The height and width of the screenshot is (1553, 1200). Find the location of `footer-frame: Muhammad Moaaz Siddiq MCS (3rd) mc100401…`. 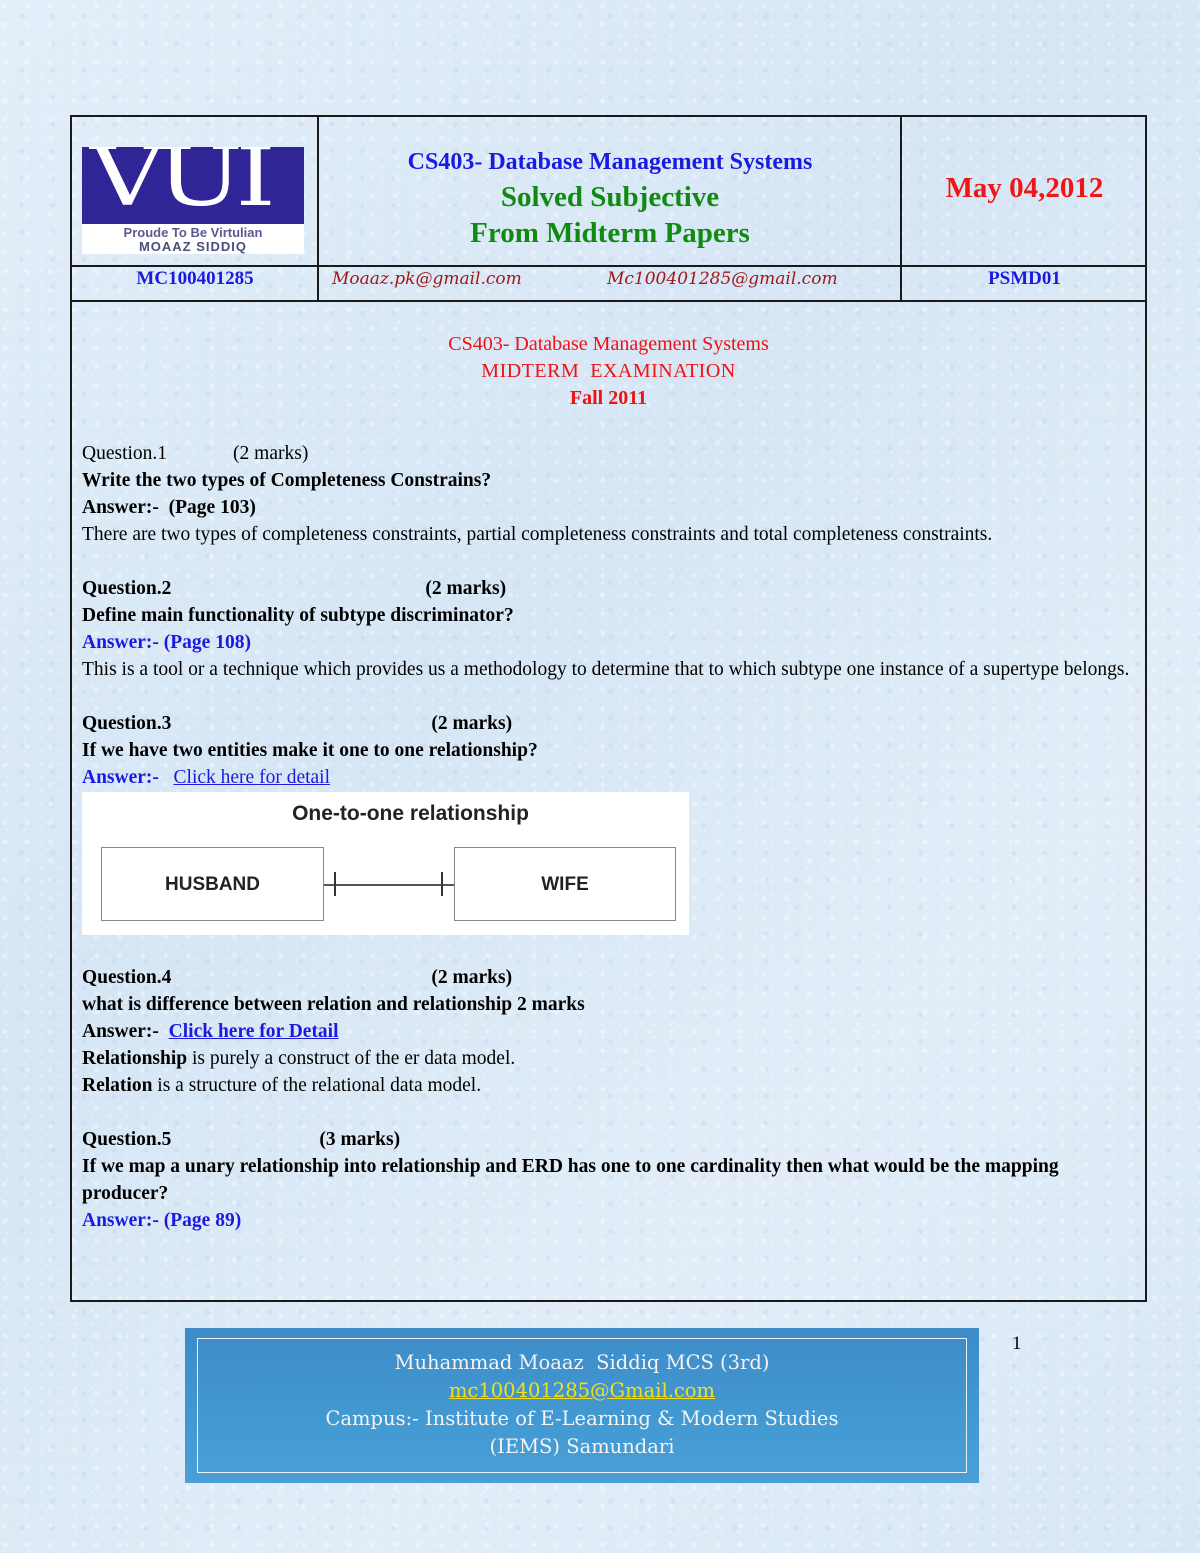

footer-frame: Muhammad Moaaz Siddiq MCS (3rd) mc100401… is located at coordinates (582, 1405).